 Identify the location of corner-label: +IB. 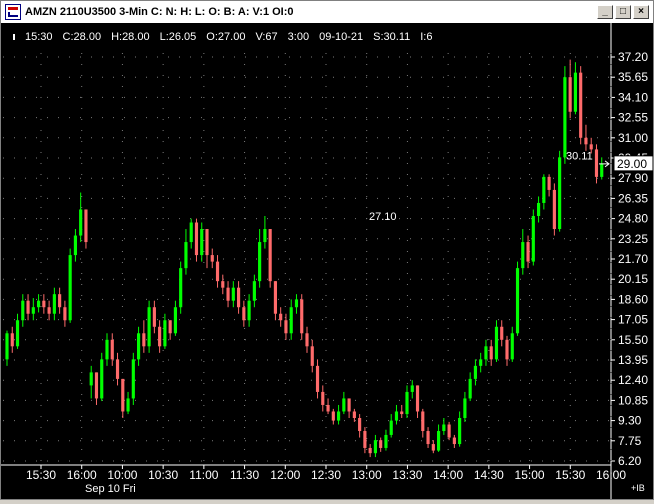
(638, 488).